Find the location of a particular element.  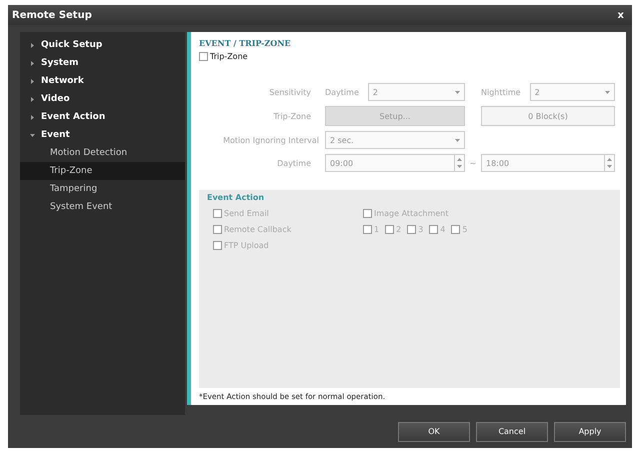

checkbox-label: 5 is located at coordinates (465, 229).